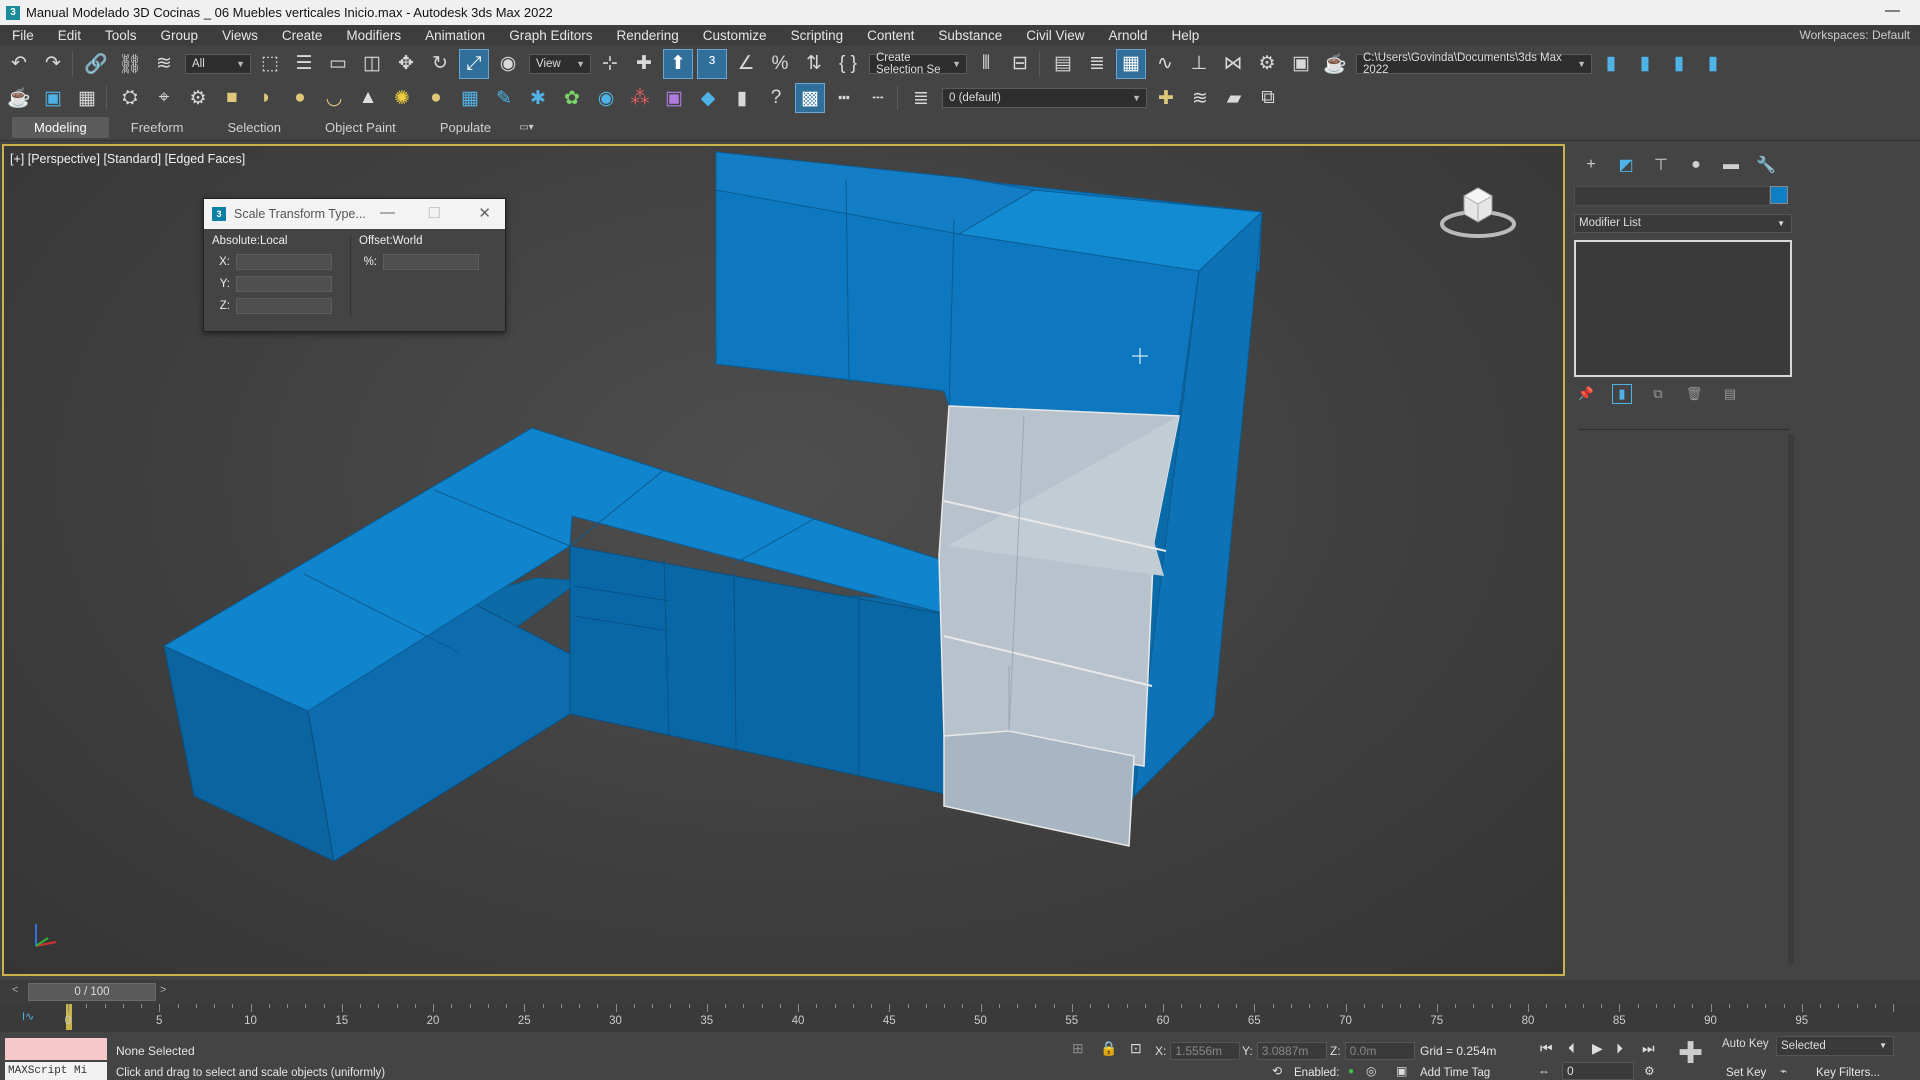  Describe the element at coordinates (986, 64) in the screenshot. I see `mirror-icon: ⫴` at that location.